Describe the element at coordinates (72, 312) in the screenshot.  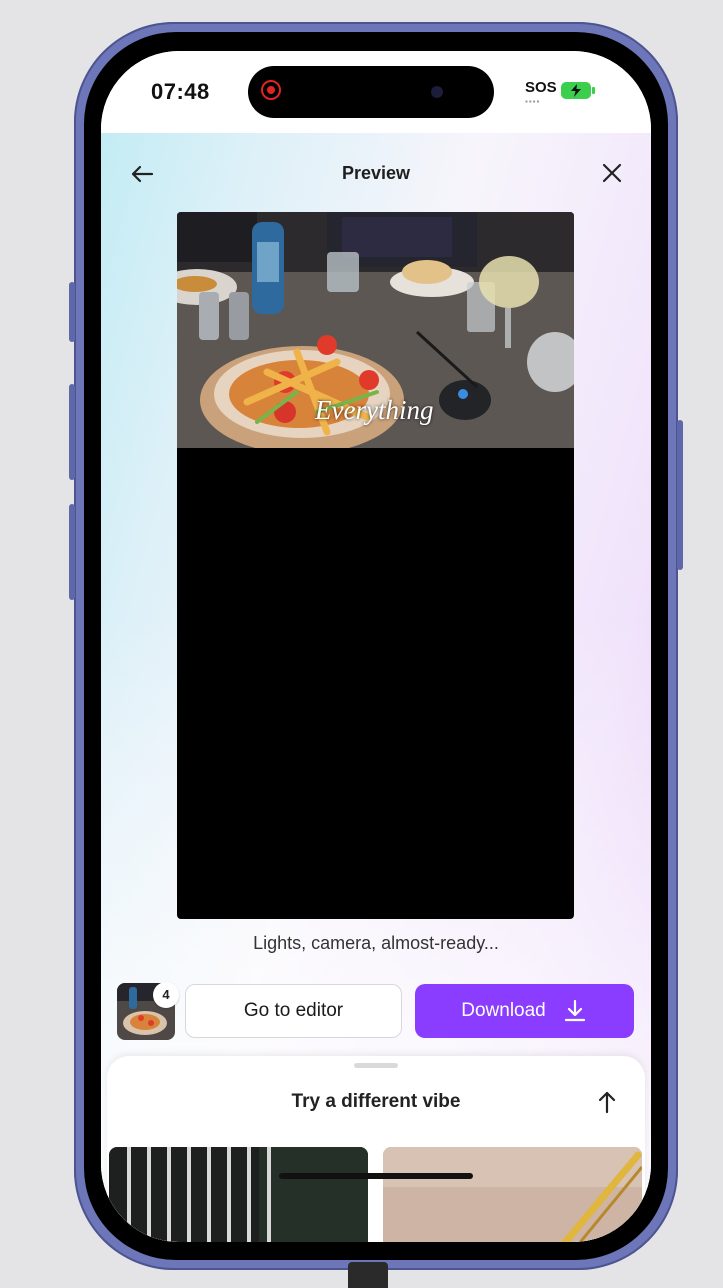
I see `action-button` at that location.